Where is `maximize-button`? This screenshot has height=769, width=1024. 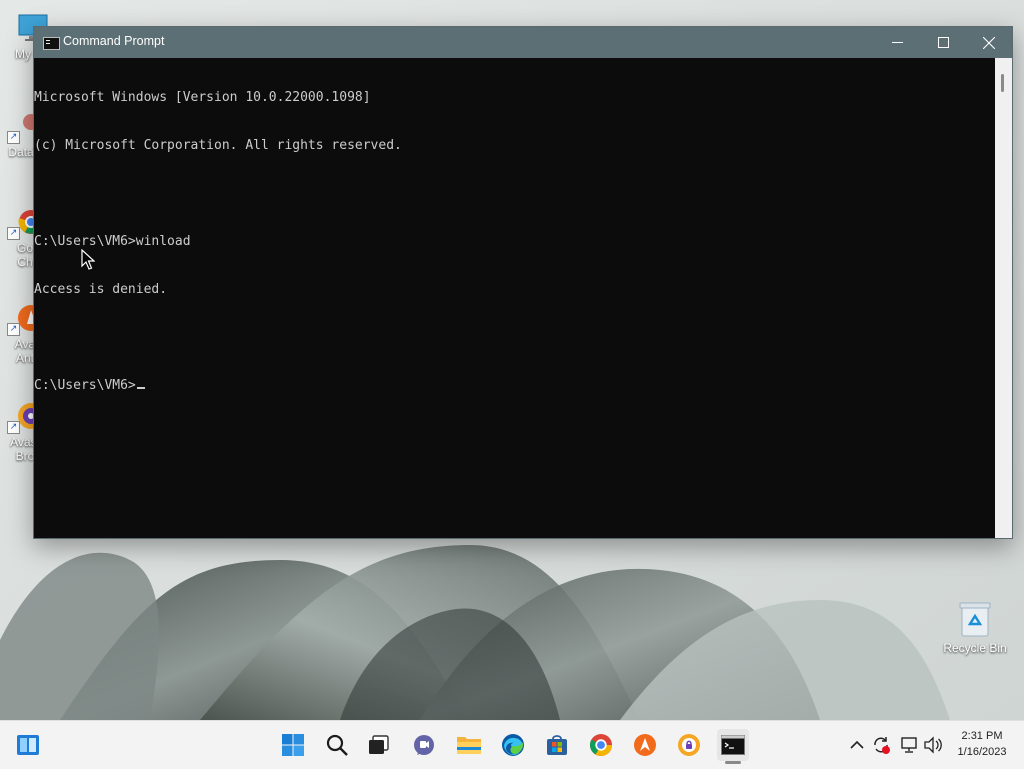 maximize-button is located at coordinates (943, 42).